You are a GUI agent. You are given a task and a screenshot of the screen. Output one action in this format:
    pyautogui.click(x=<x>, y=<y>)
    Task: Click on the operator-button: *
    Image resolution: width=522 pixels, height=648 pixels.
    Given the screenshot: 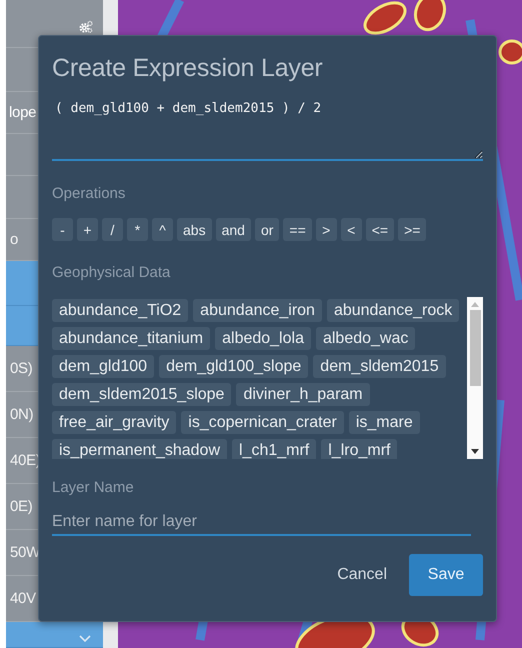 What is the action you would take?
    pyautogui.click(x=137, y=229)
    